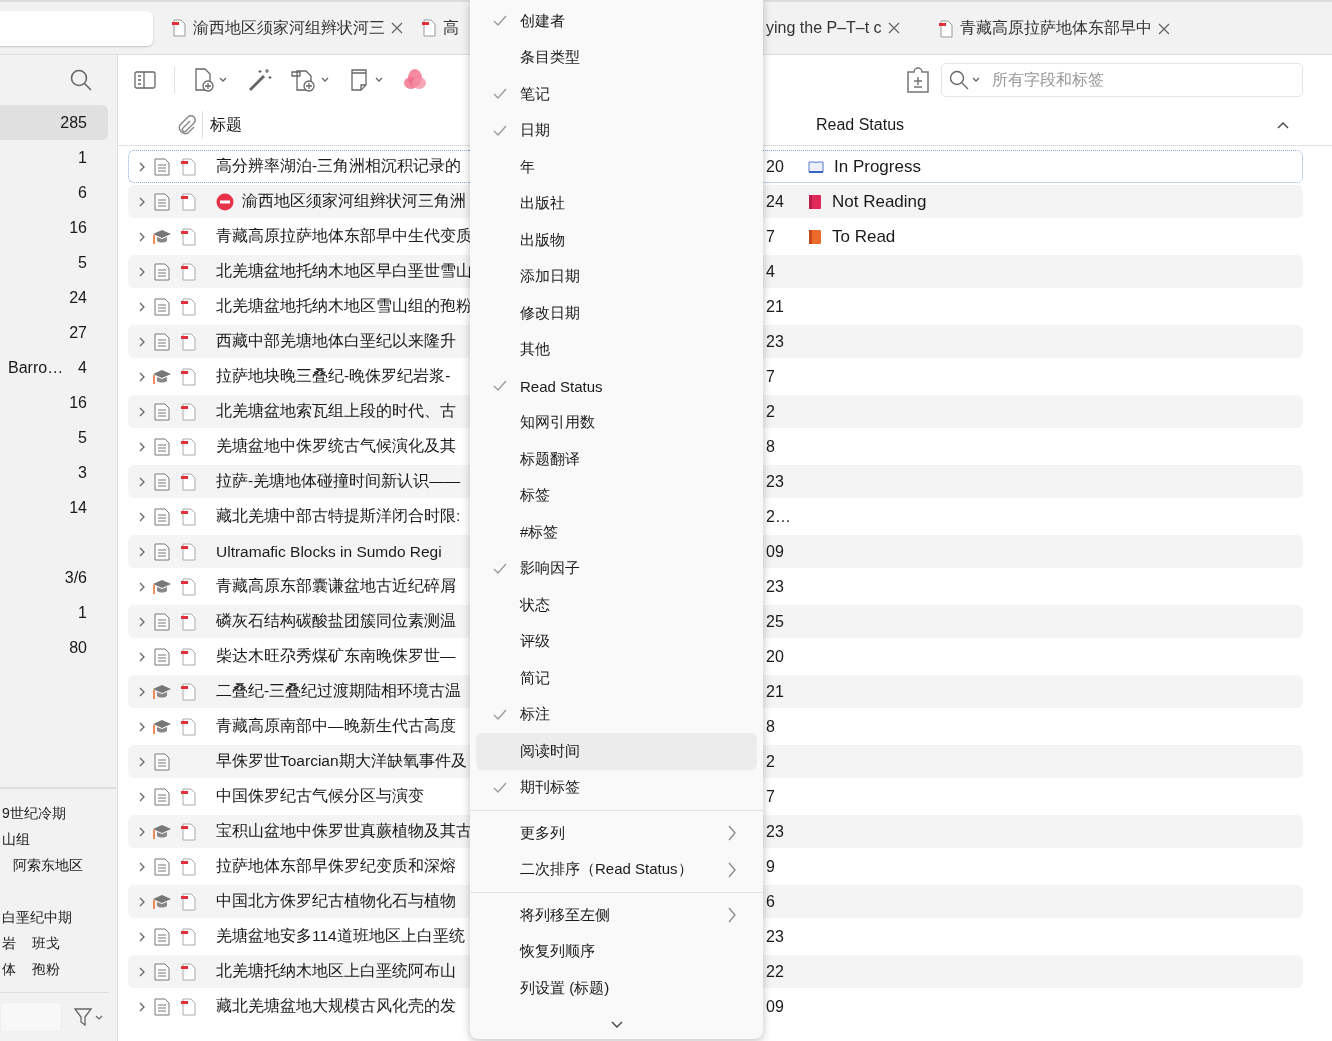  I want to click on menu-item: 年, so click(616, 167).